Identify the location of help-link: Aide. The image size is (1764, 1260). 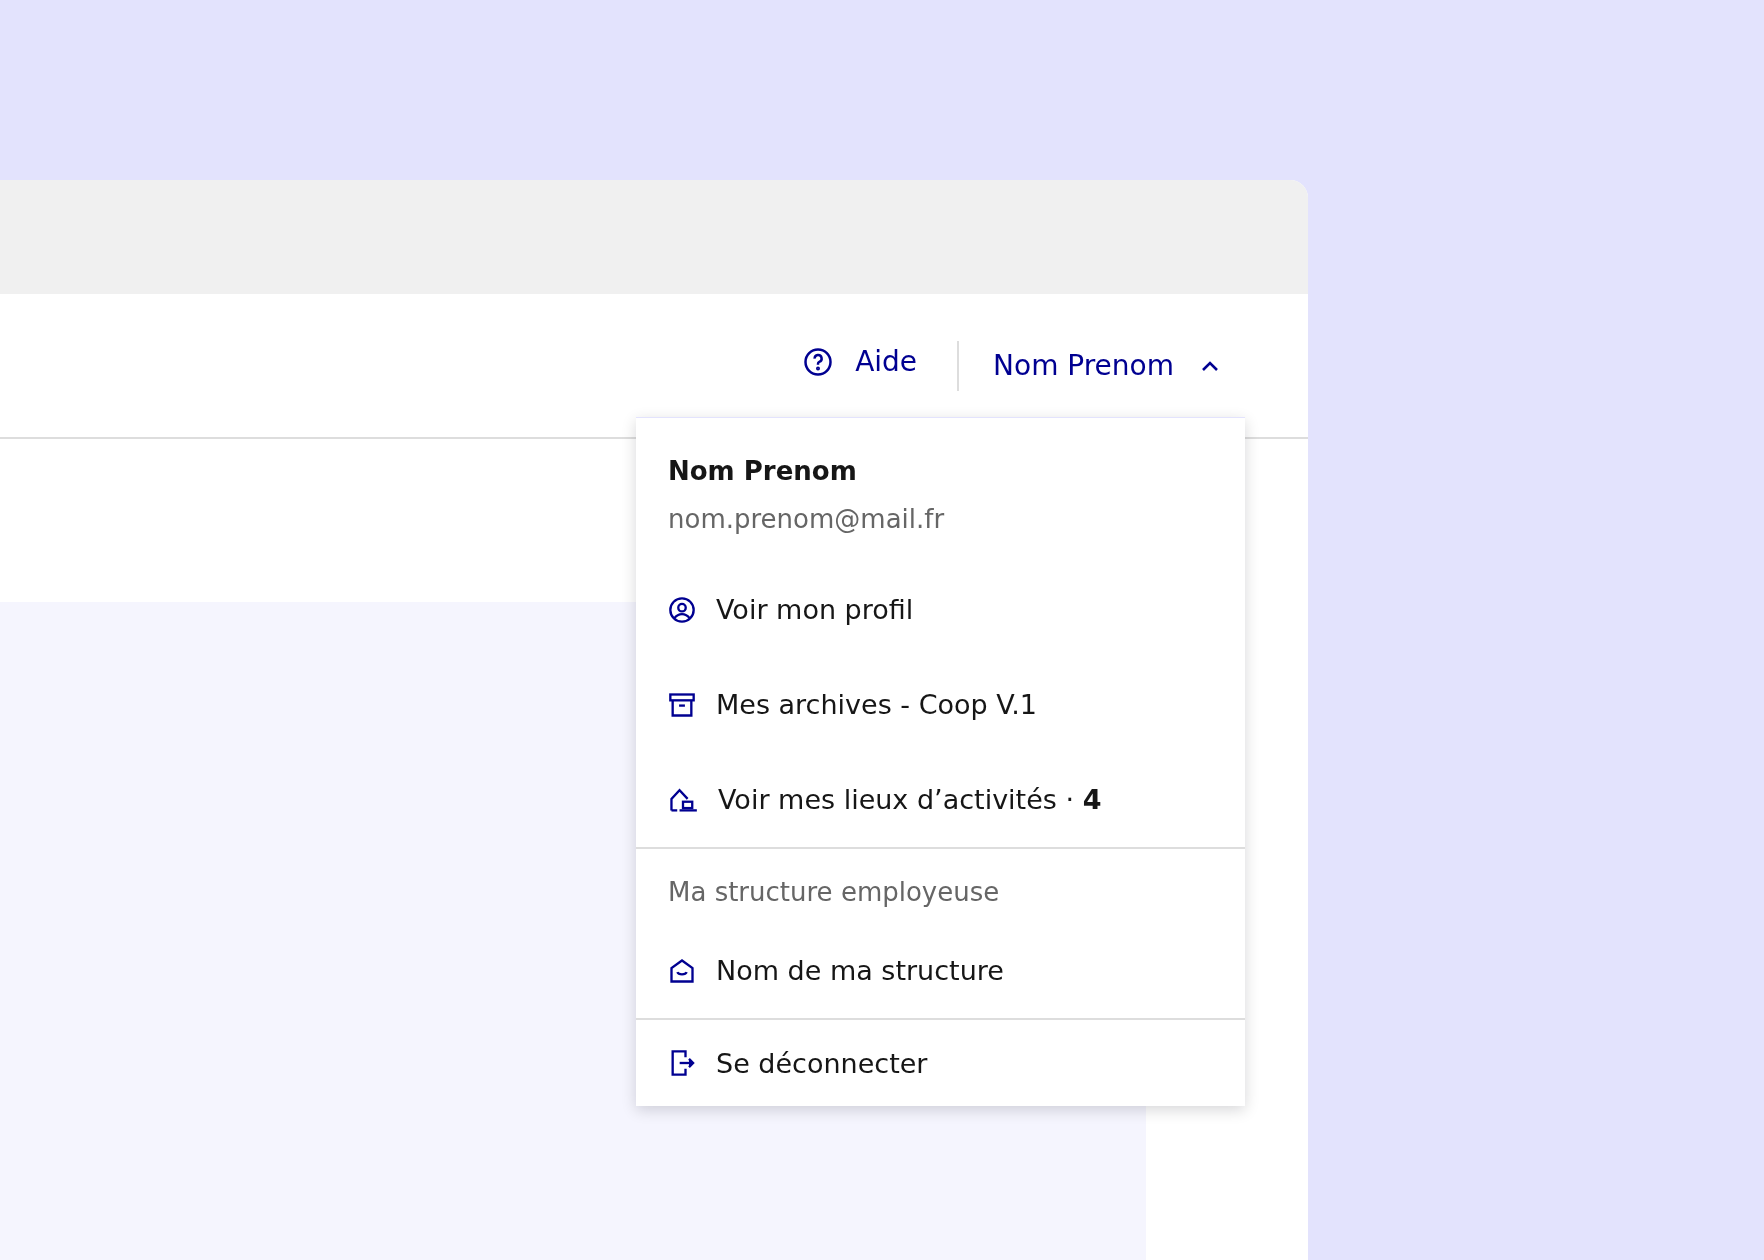
(860, 361).